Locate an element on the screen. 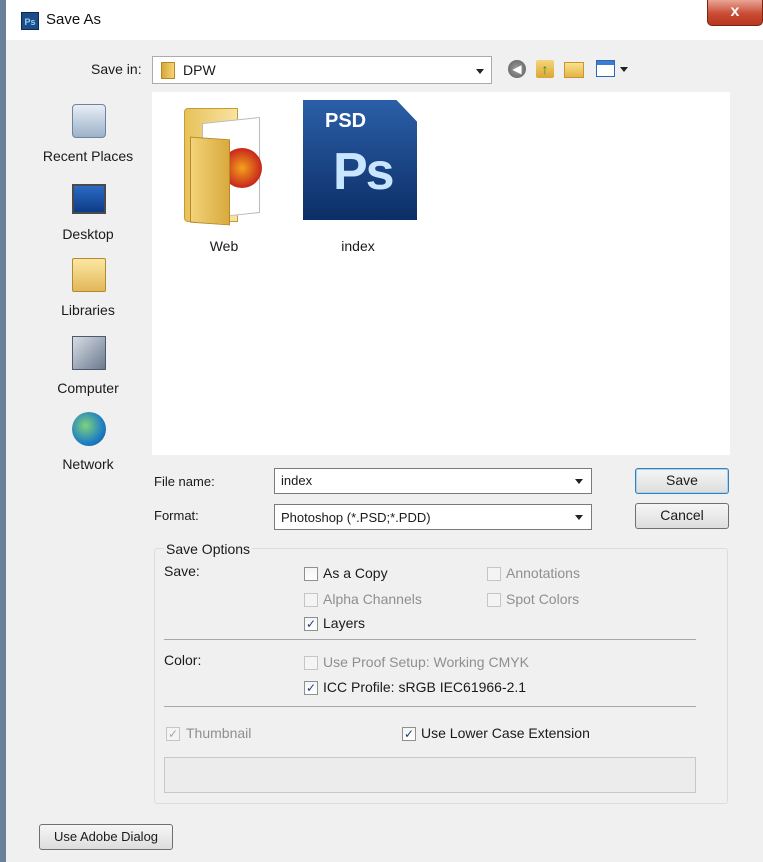  desktop-icon is located at coordinates (89, 199).